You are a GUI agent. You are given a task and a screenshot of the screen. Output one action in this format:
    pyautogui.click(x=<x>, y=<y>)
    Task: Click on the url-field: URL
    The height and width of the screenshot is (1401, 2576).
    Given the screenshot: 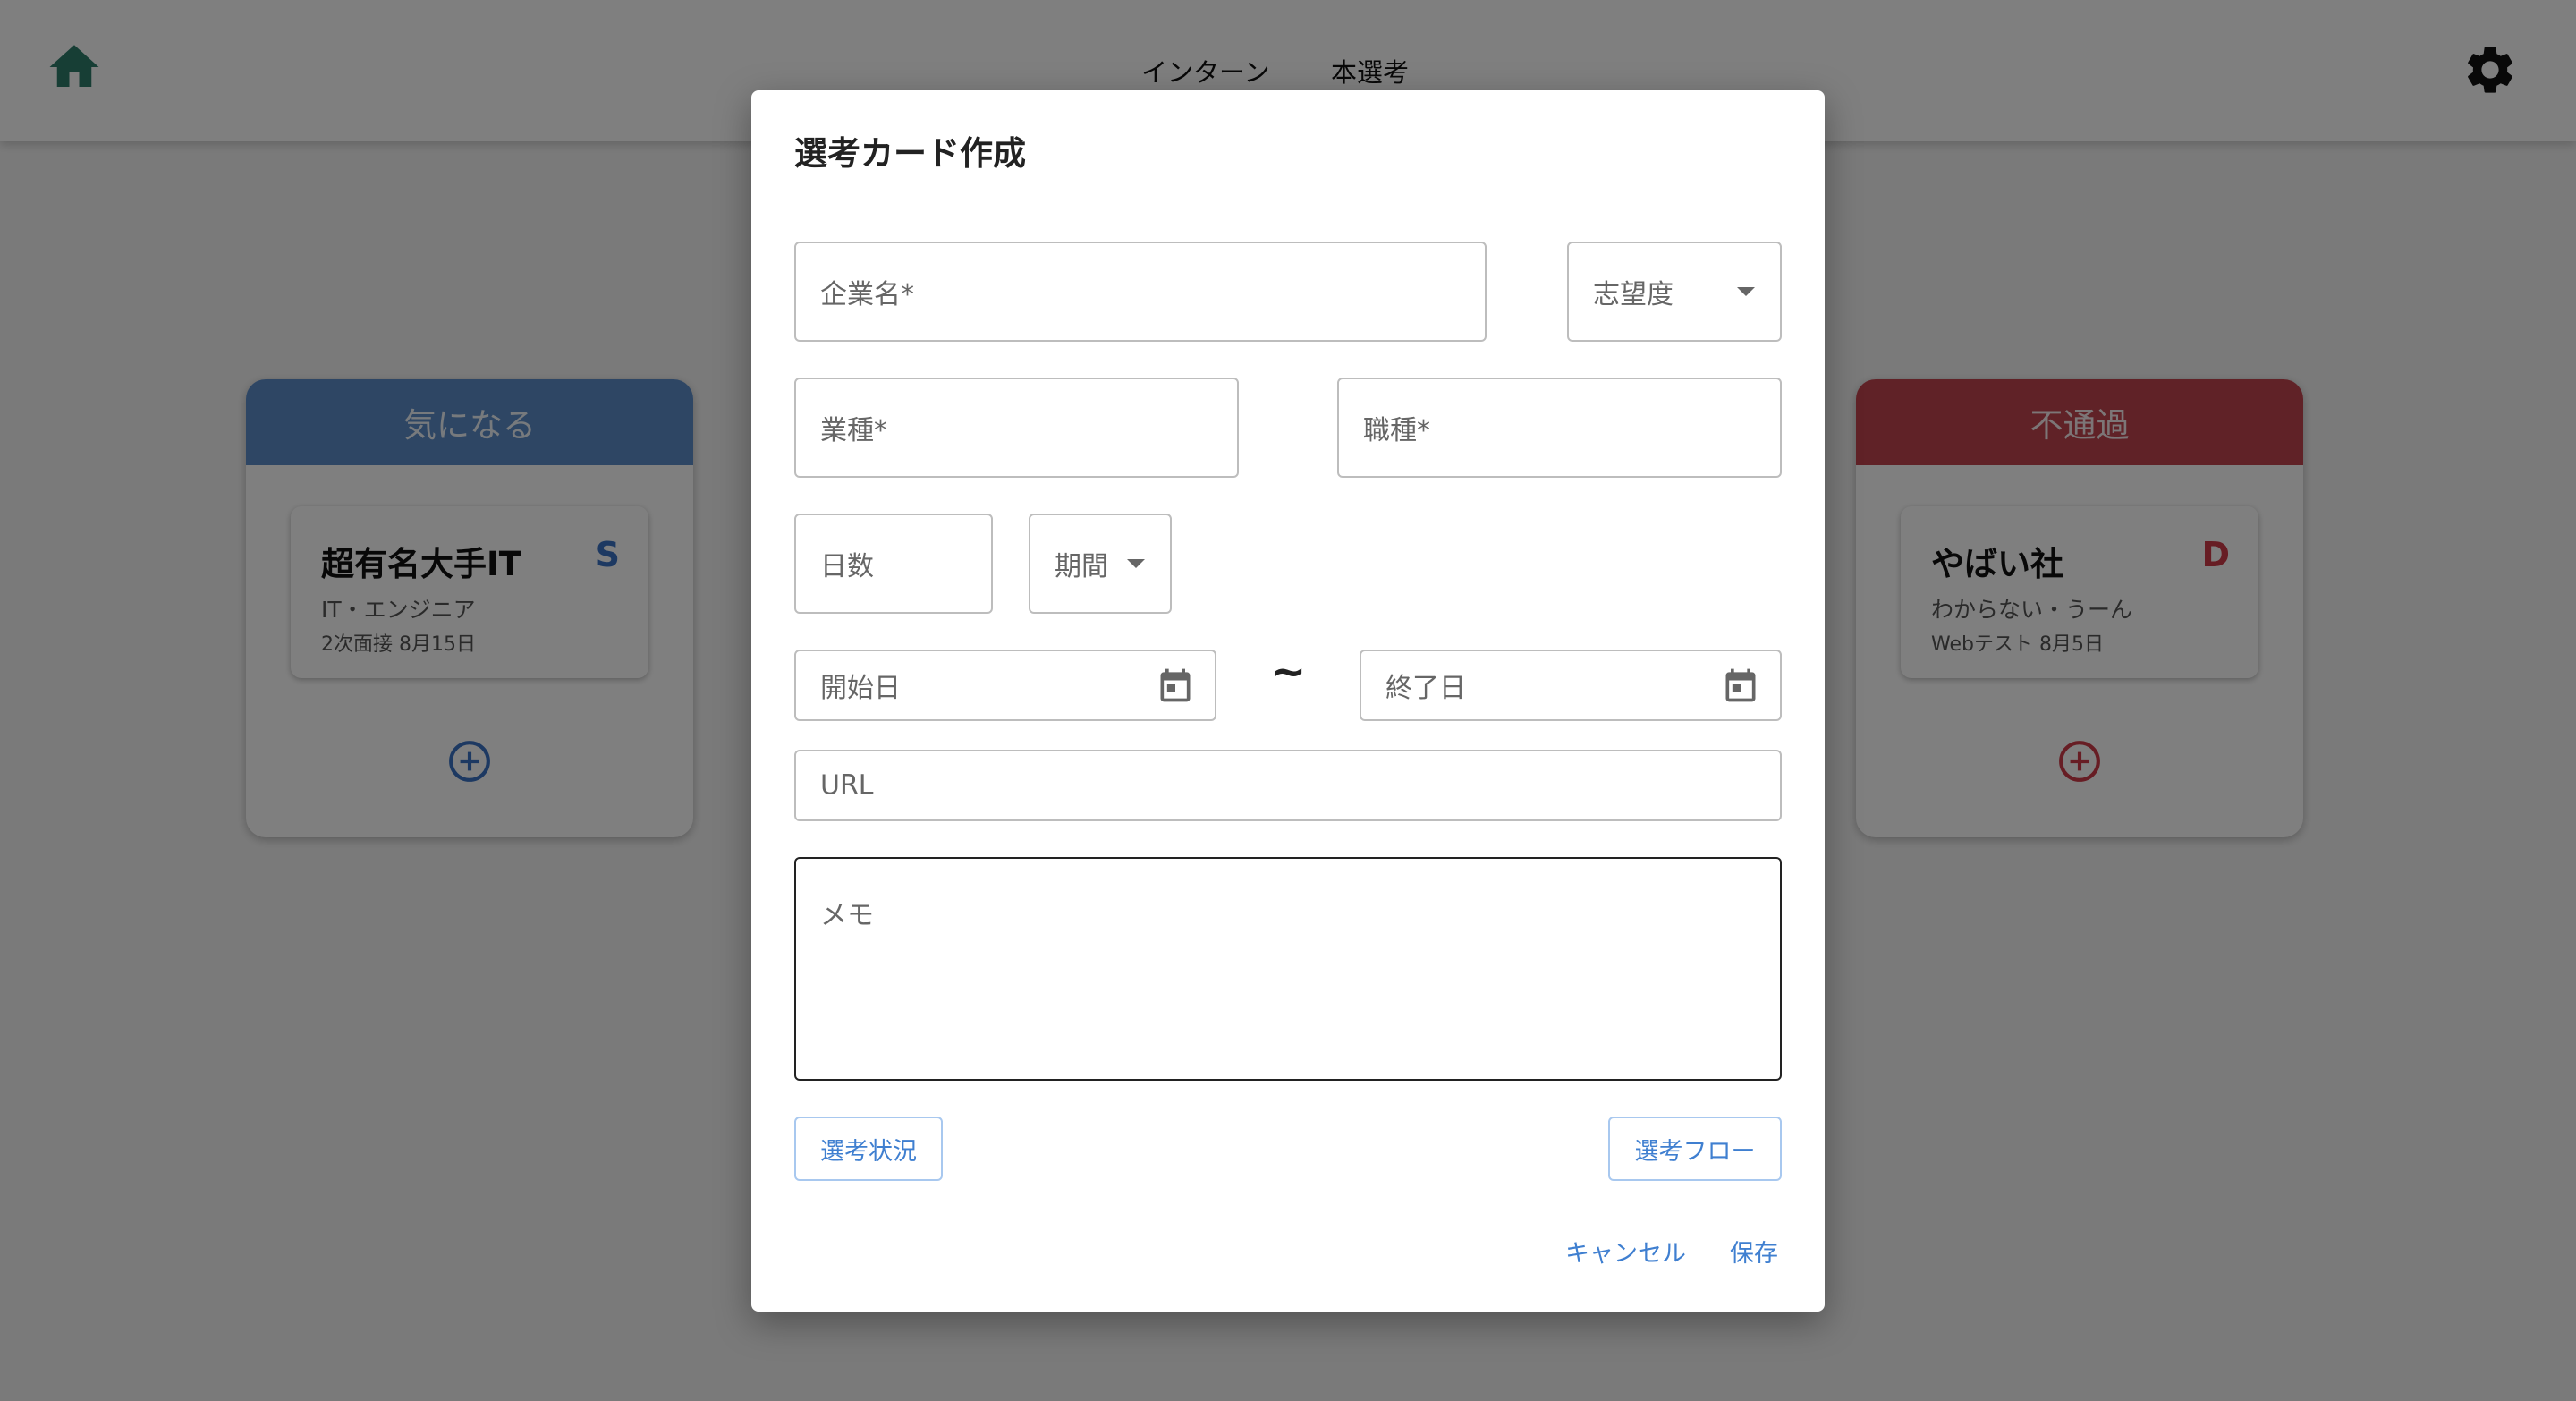 What is the action you would take?
    pyautogui.click(x=1288, y=785)
    